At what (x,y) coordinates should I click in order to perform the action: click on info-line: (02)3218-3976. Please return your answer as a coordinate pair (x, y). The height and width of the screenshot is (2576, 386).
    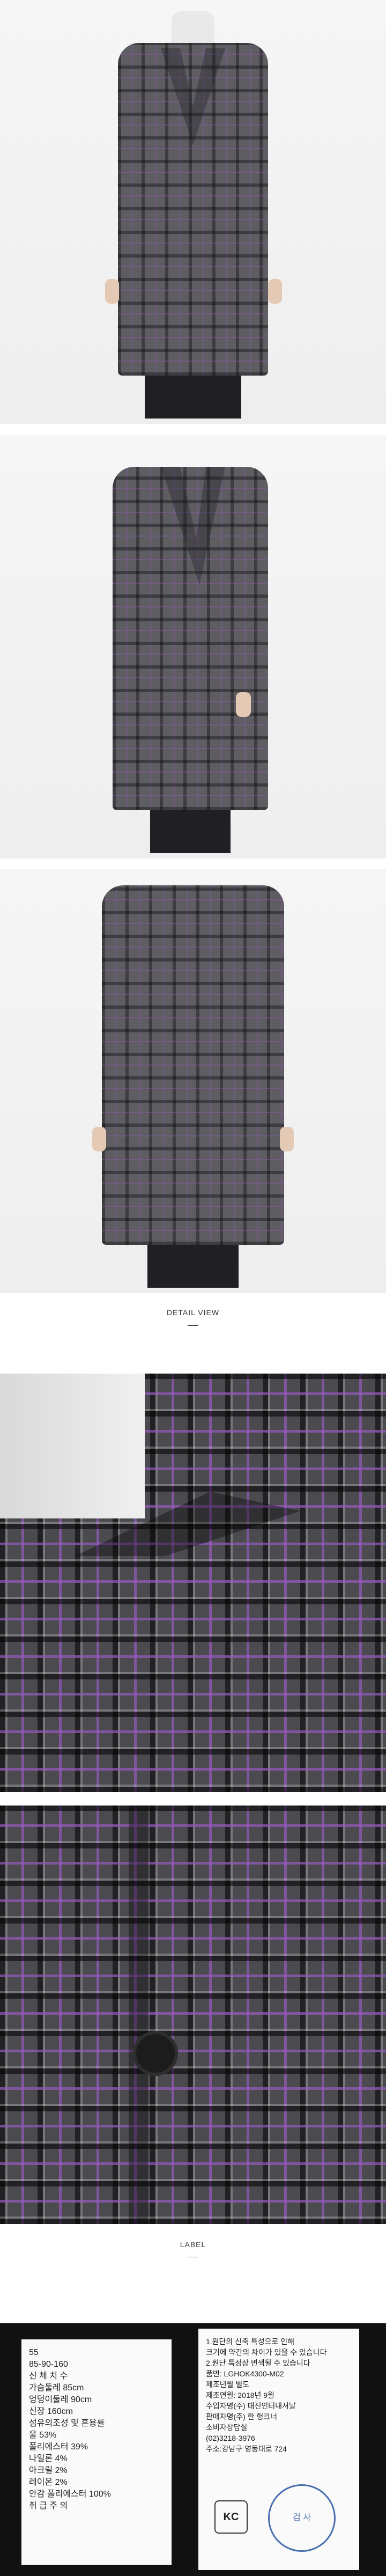
    Looking at the image, I should click on (230, 2438).